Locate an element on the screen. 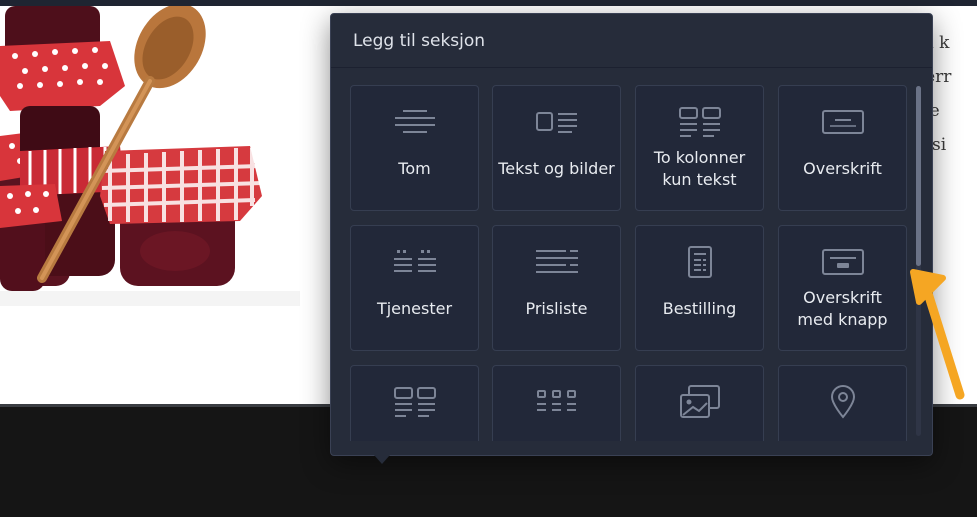  section-tile-order: Bestilling is located at coordinates (699, 288).